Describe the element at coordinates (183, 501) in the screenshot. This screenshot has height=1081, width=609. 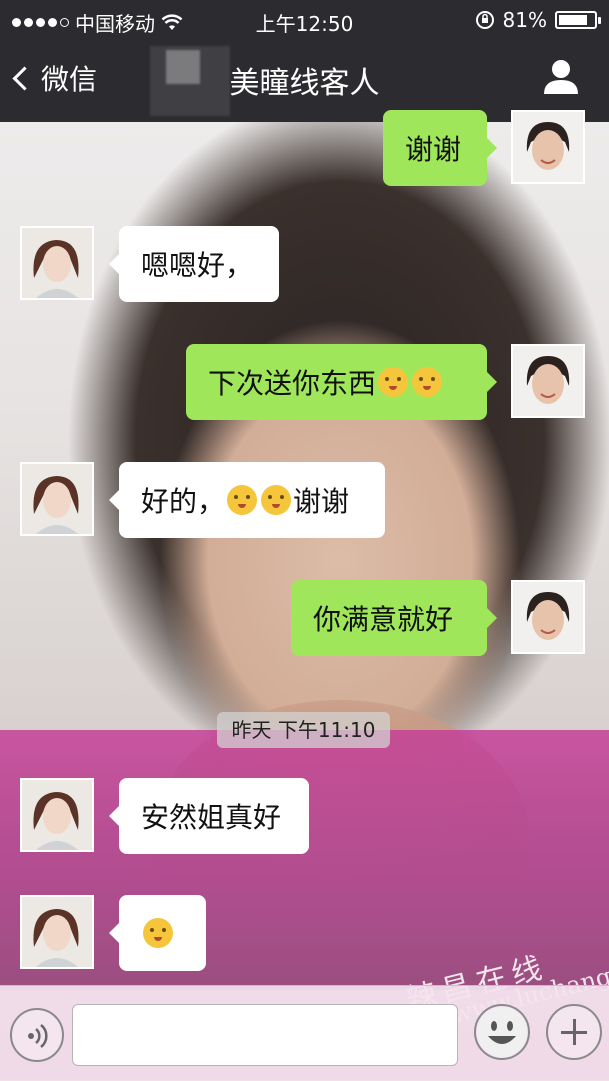
I see `message-text: 好的，` at that location.